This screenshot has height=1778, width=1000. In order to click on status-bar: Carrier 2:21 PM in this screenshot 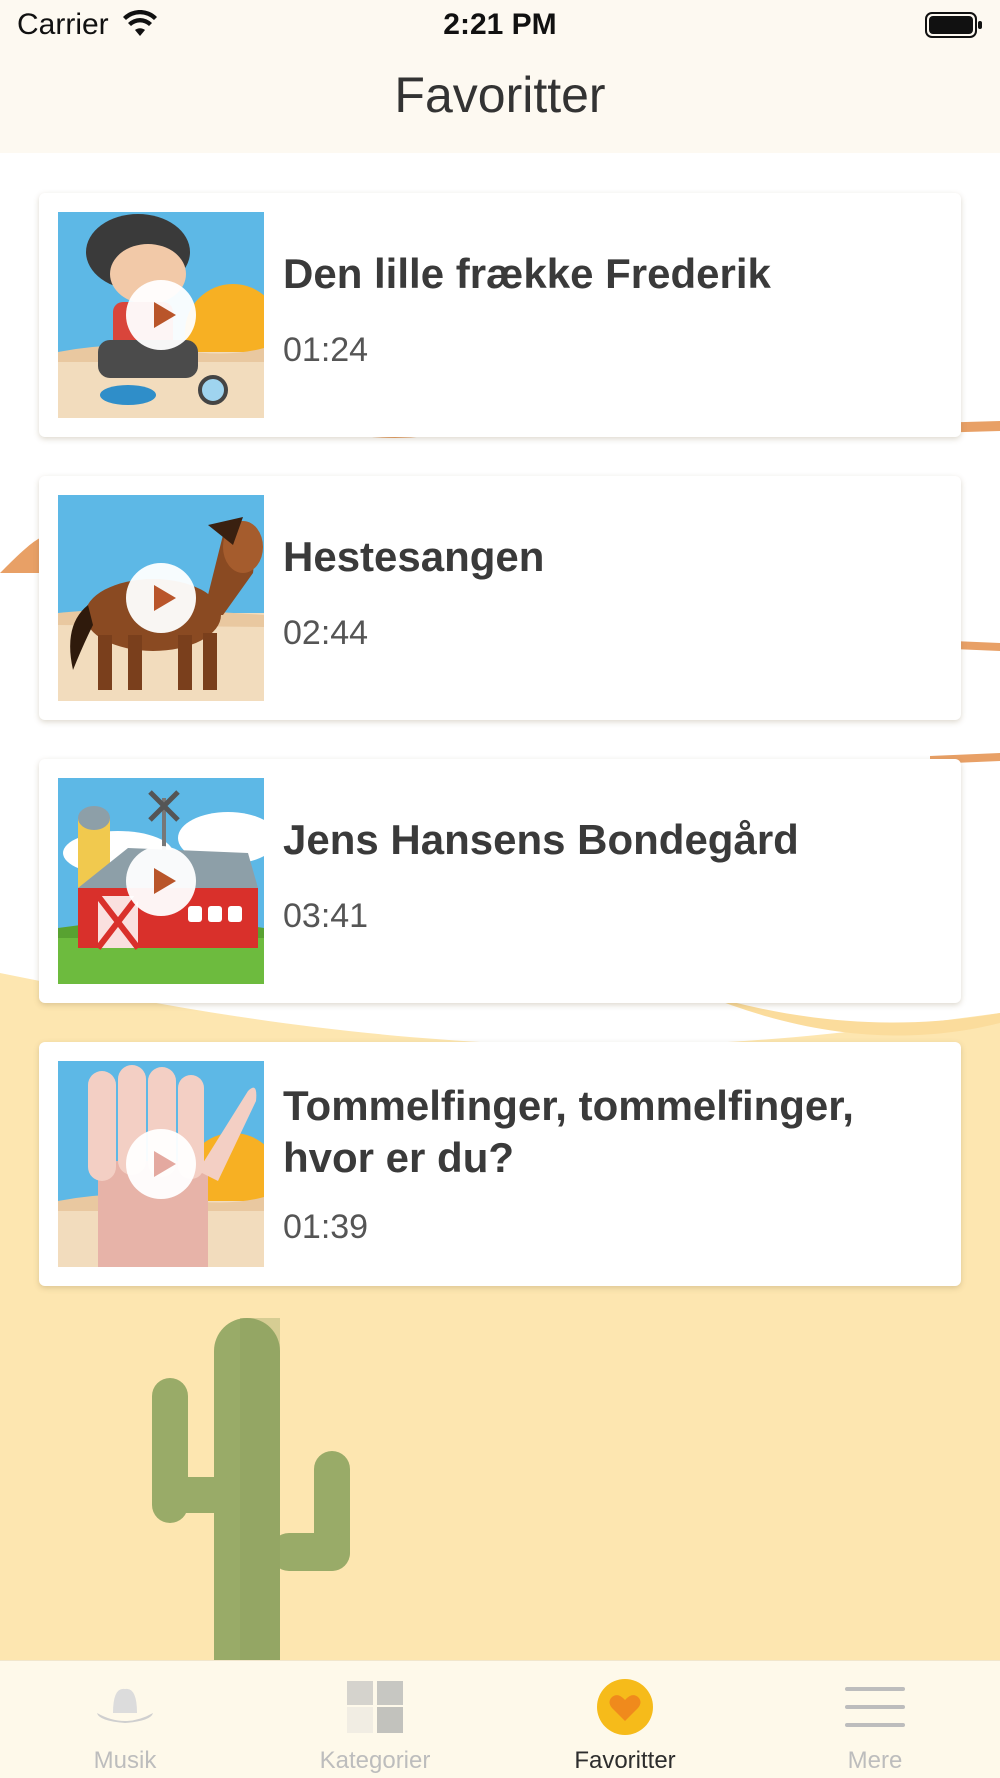, I will do `click(500, 27)`.